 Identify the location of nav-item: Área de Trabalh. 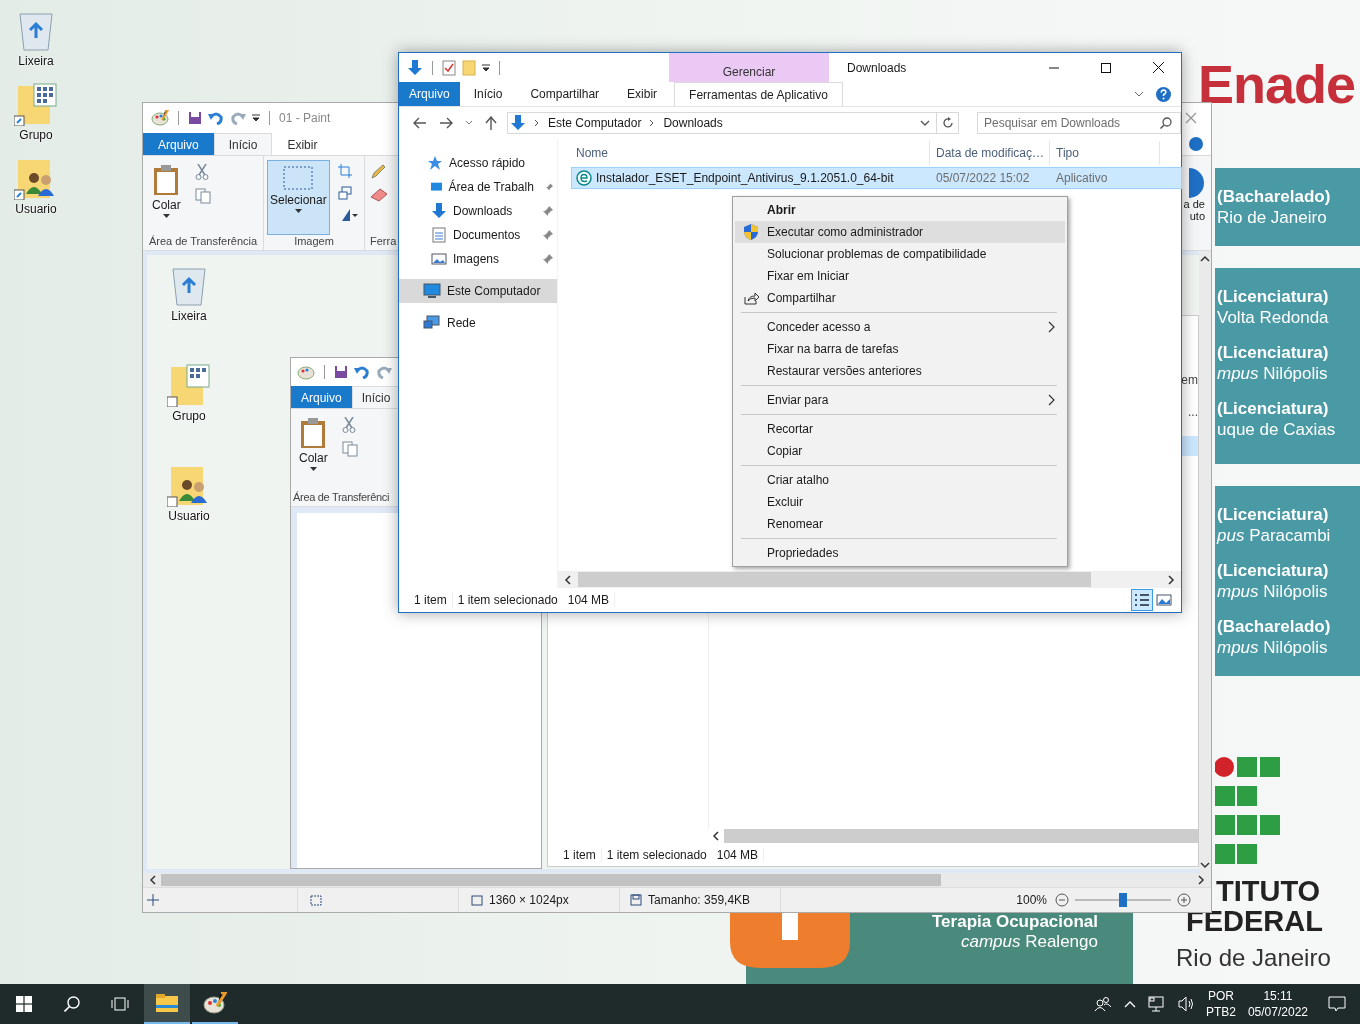
(478, 187).